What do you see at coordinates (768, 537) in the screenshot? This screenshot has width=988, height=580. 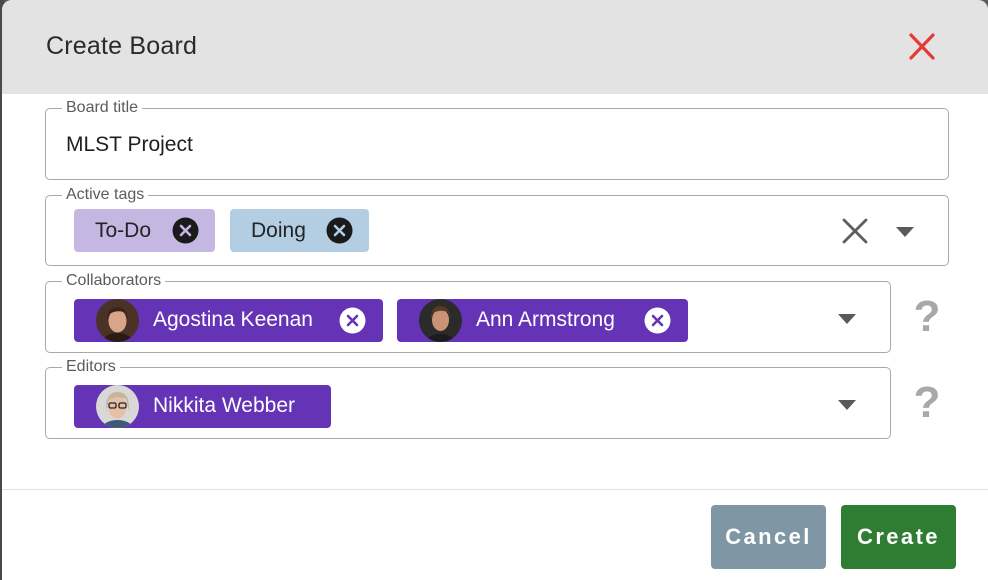 I see `cancel-button: Cancel` at bounding box center [768, 537].